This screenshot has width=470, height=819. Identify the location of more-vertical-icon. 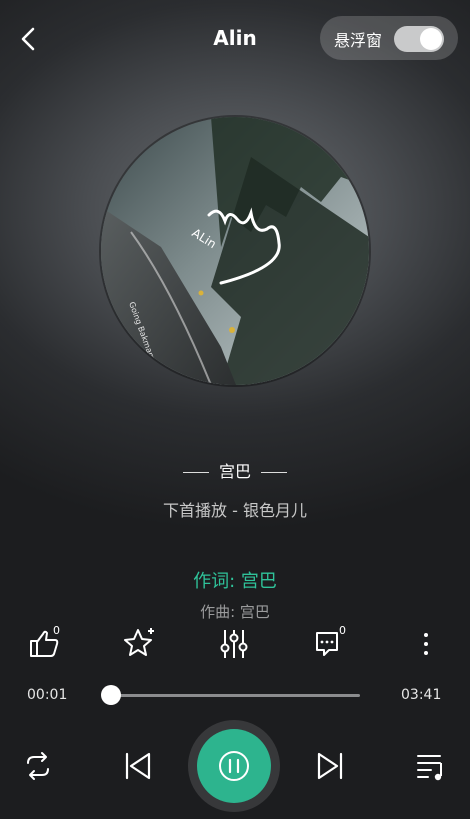
(426, 644).